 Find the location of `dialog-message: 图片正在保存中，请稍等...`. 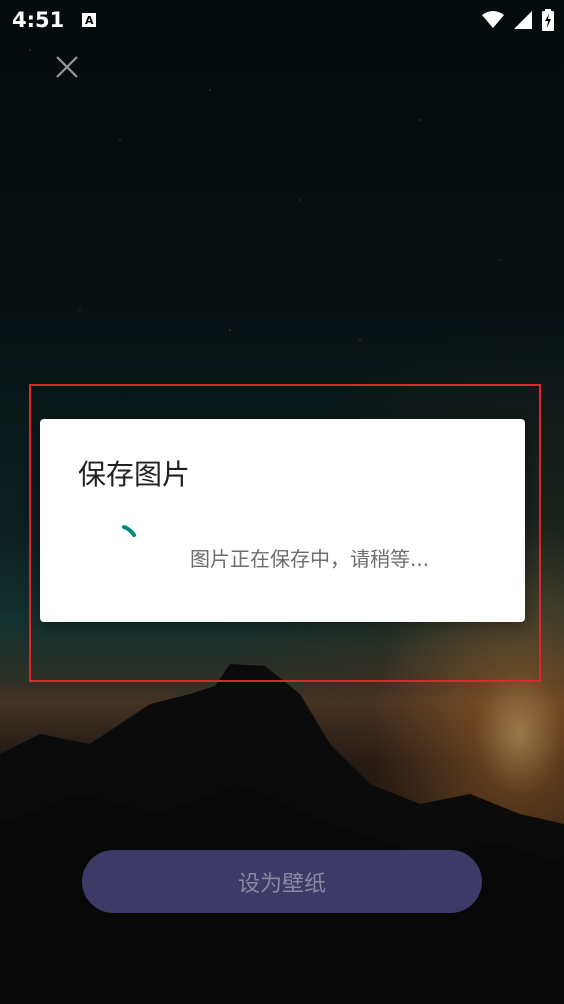

dialog-message: 图片正在保存中，请稍等... is located at coordinates (310, 559).